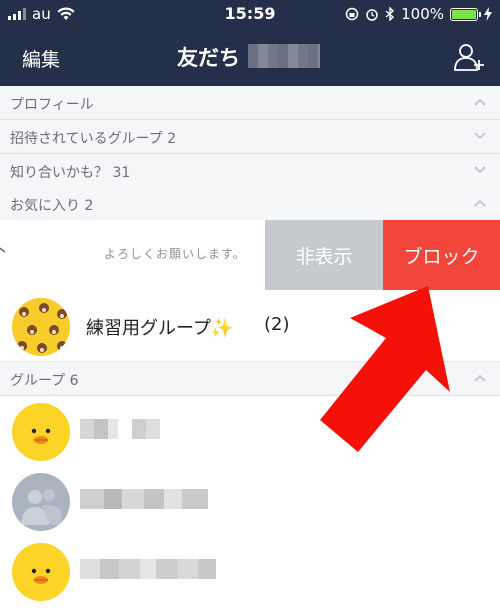 Image resolution: width=500 pixels, height=611 pixels. I want to click on hide-button: 非表示, so click(324, 255).